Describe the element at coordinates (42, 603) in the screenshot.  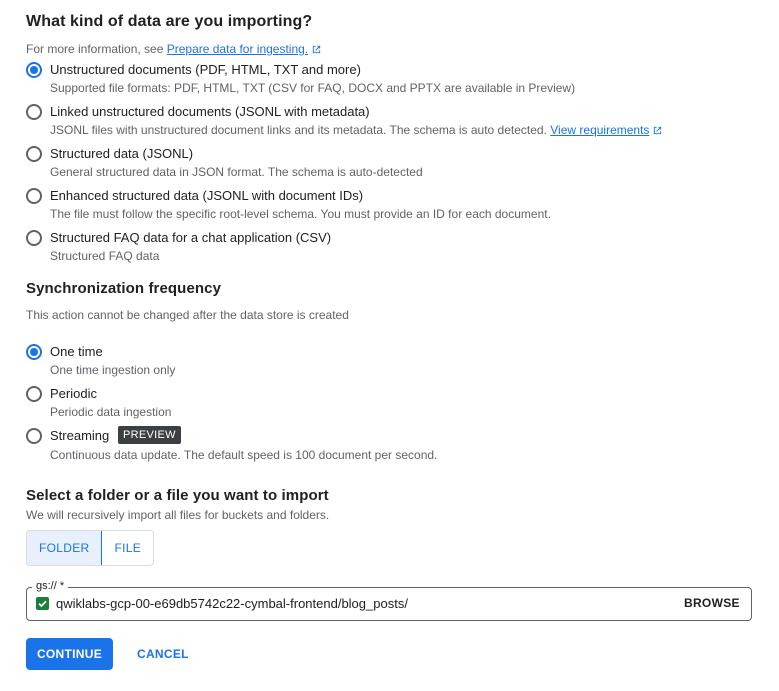
I see `valid-check-icon` at that location.